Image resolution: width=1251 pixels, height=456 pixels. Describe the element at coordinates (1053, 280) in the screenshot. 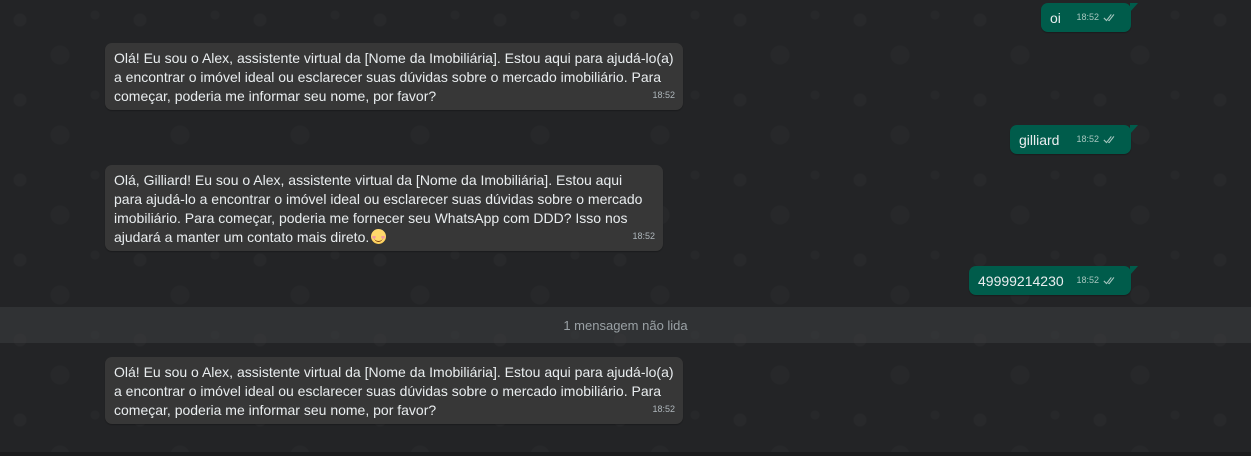

I see `message-bubble-outgoing: 49999214230 18:52` at that location.